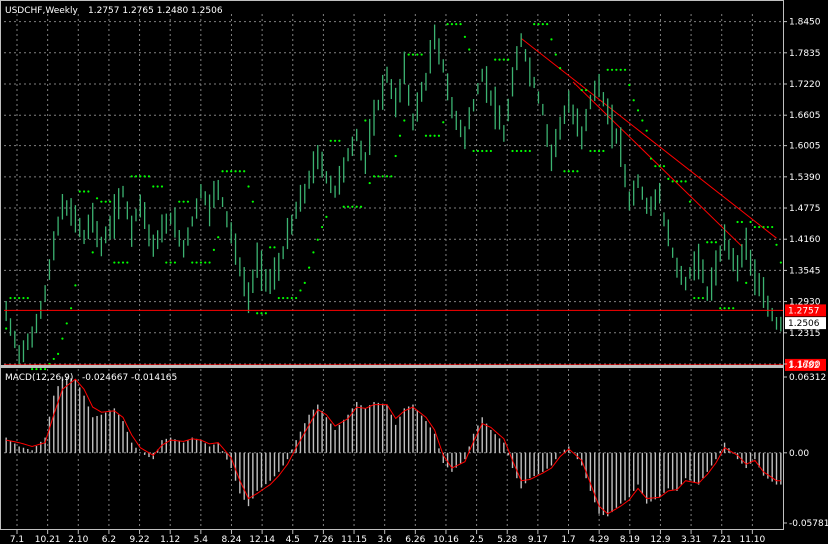  I want to click on time-tick-label: 5.4, so click(201, 539).